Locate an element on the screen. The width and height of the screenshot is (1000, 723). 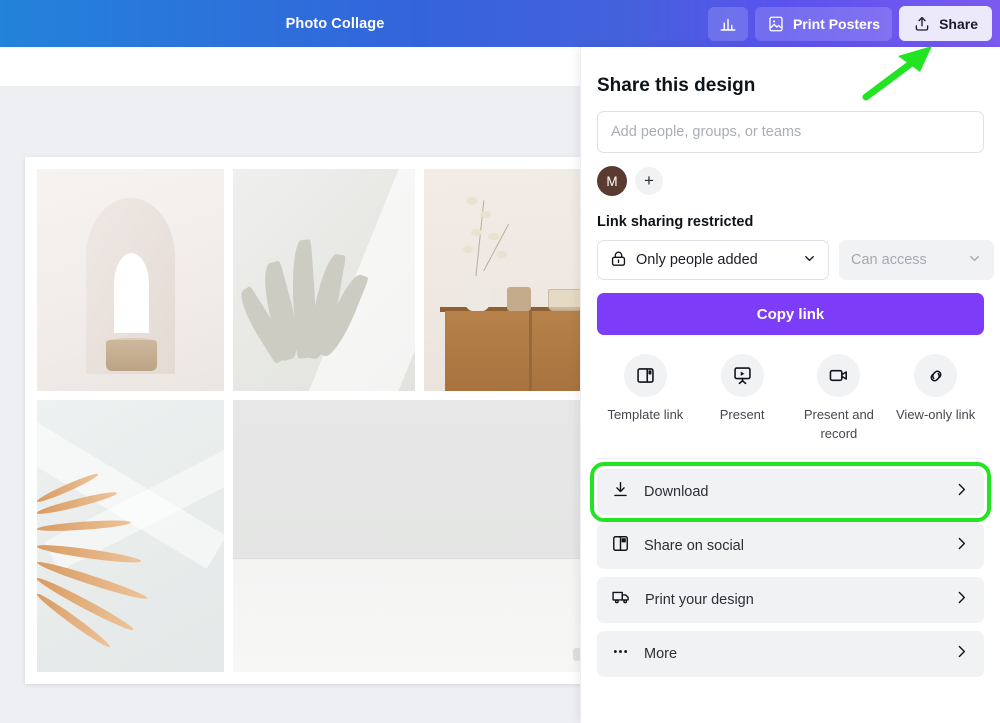
print-posters-button: Print Posters is located at coordinates (823, 23).